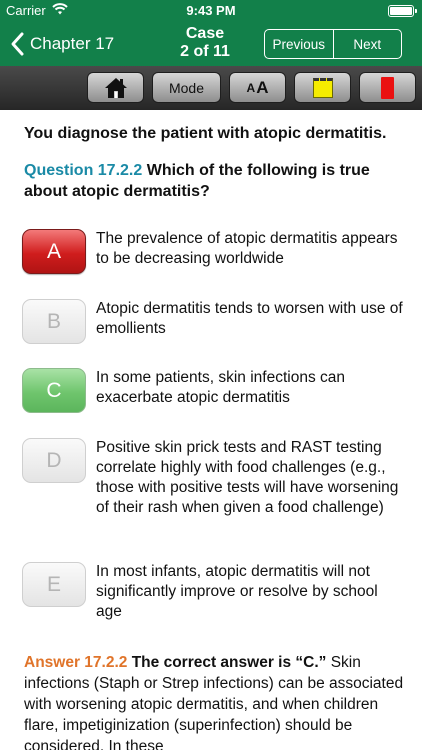  I want to click on font-small-a: A, so click(251, 87).